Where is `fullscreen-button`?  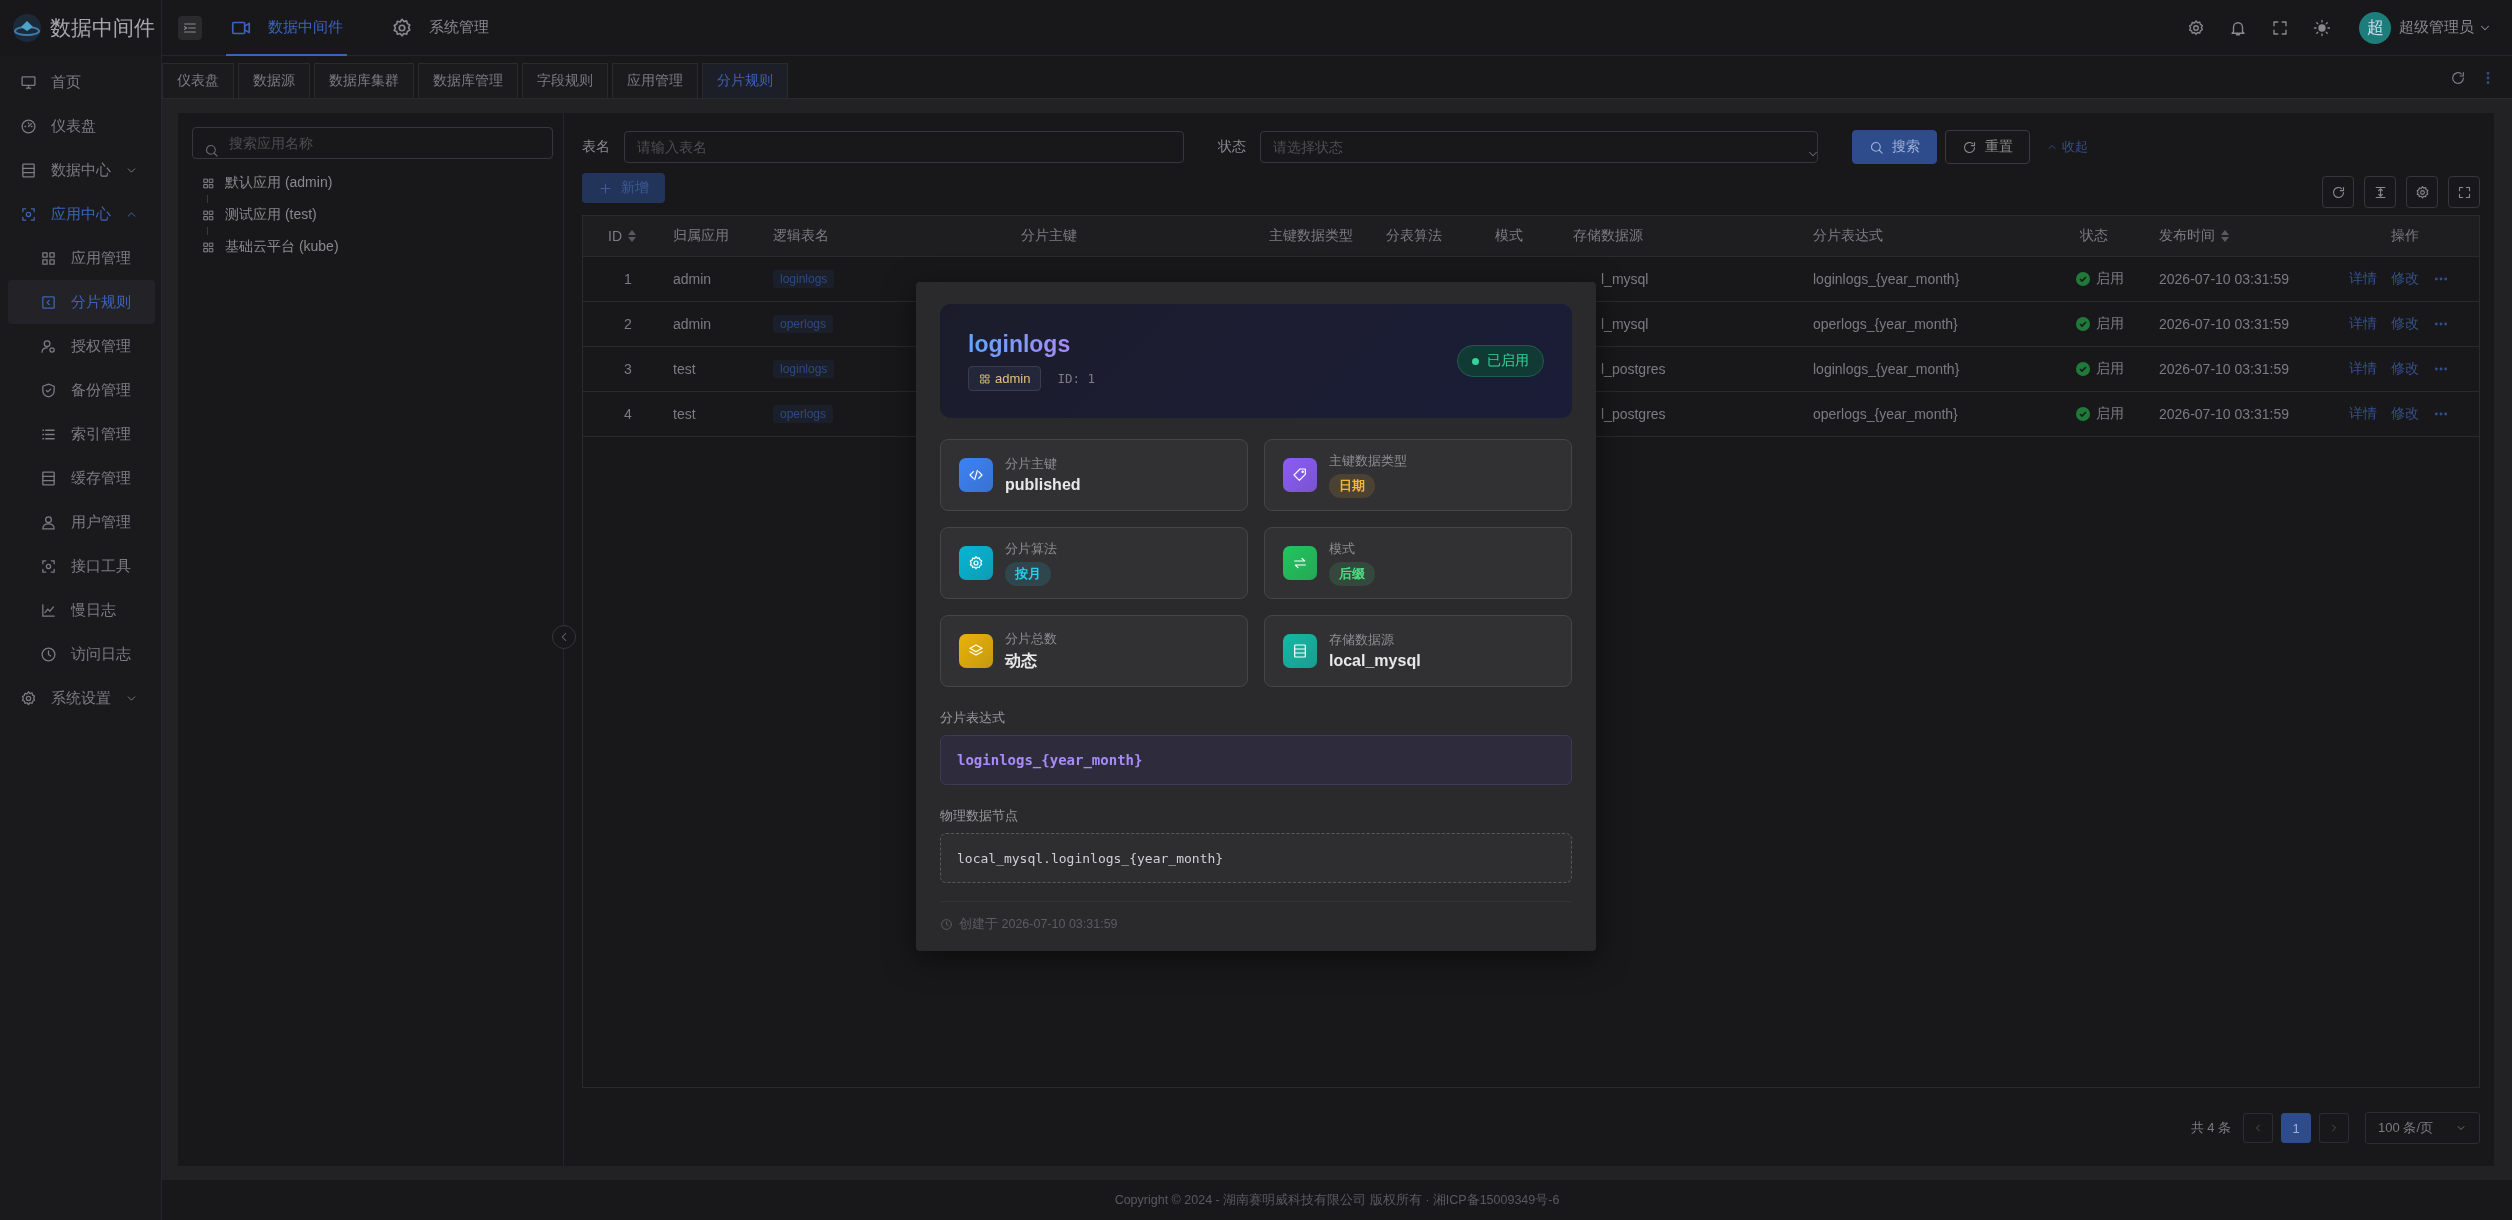 fullscreen-button is located at coordinates (2464, 192).